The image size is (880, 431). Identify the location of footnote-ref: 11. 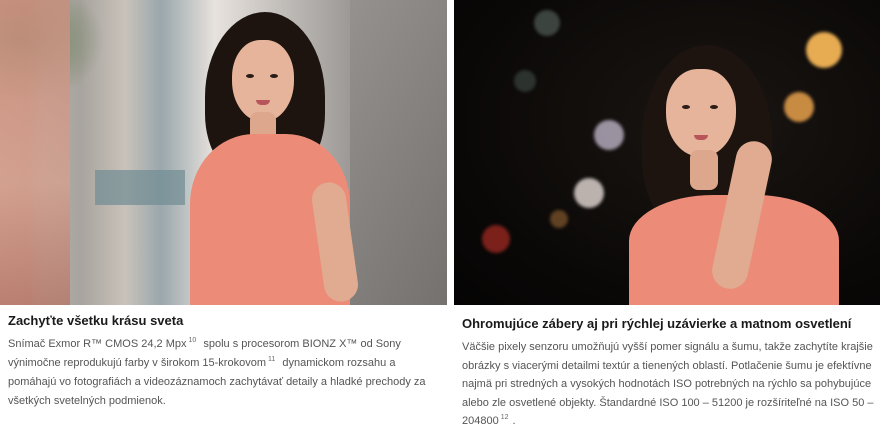
(271, 359).